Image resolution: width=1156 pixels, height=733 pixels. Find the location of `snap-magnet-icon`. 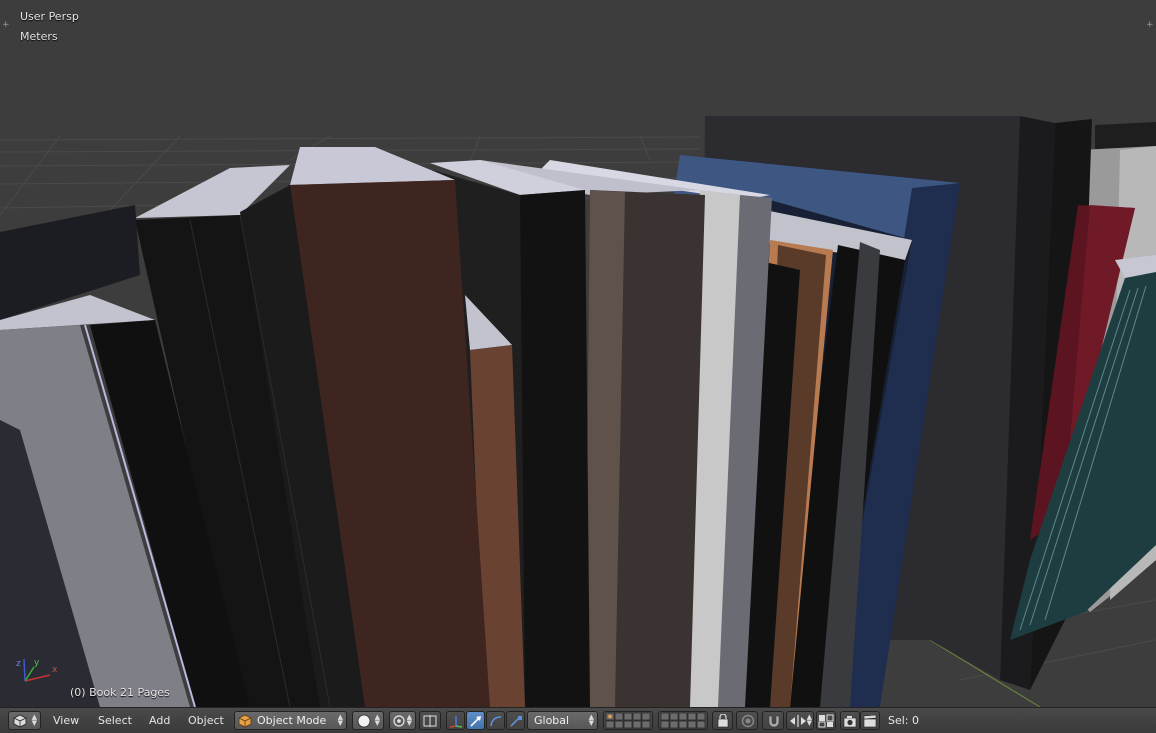

snap-magnet-icon is located at coordinates (774, 721).